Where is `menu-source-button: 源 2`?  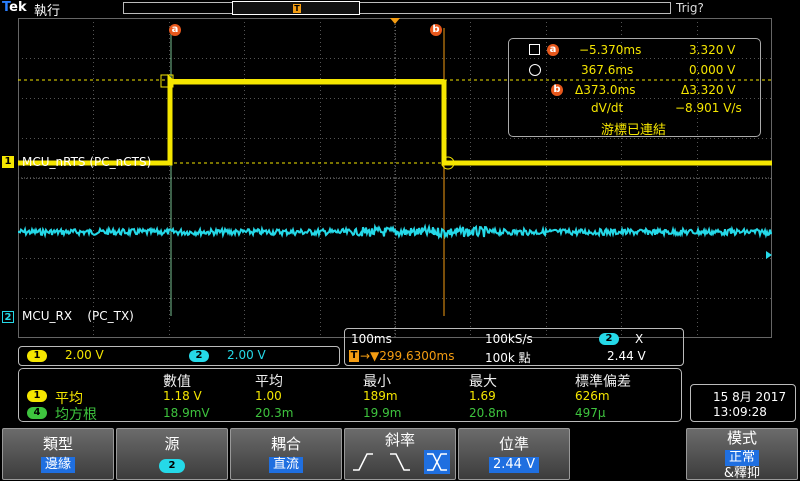 menu-source-button: 源 2 is located at coordinates (172, 454).